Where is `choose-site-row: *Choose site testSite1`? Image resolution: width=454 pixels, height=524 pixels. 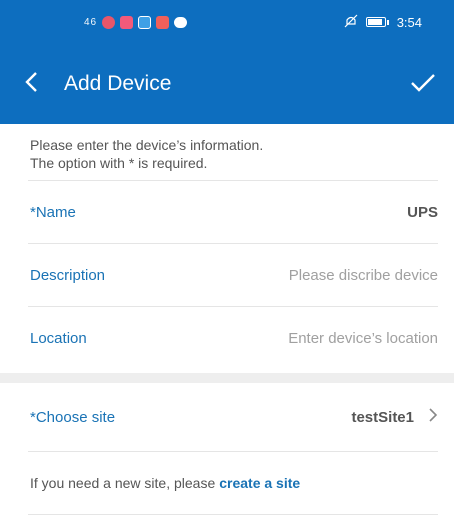 choose-site-row: *Choose site testSite1 is located at coordinates (227, 417).